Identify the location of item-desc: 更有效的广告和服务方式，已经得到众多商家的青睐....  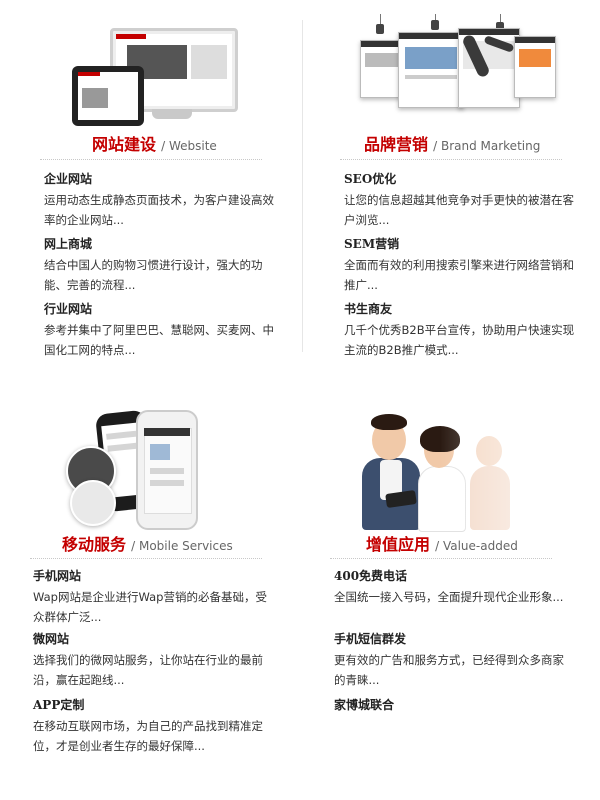
(449, 670).